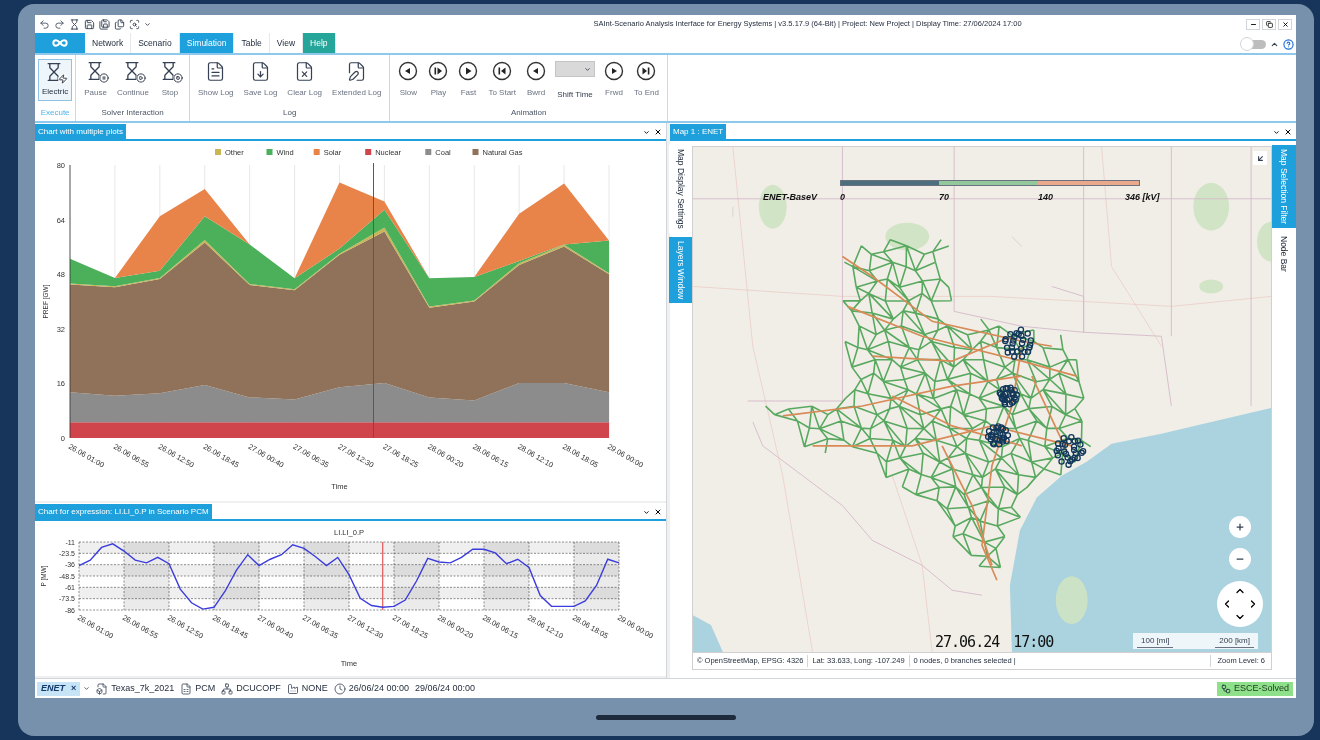 The width and height of the screenshot is (1320, 740). Describe the element at coordinates (698, 131) in the screenshot. I see `panel-tab: Map 1 : ENET` at that location.